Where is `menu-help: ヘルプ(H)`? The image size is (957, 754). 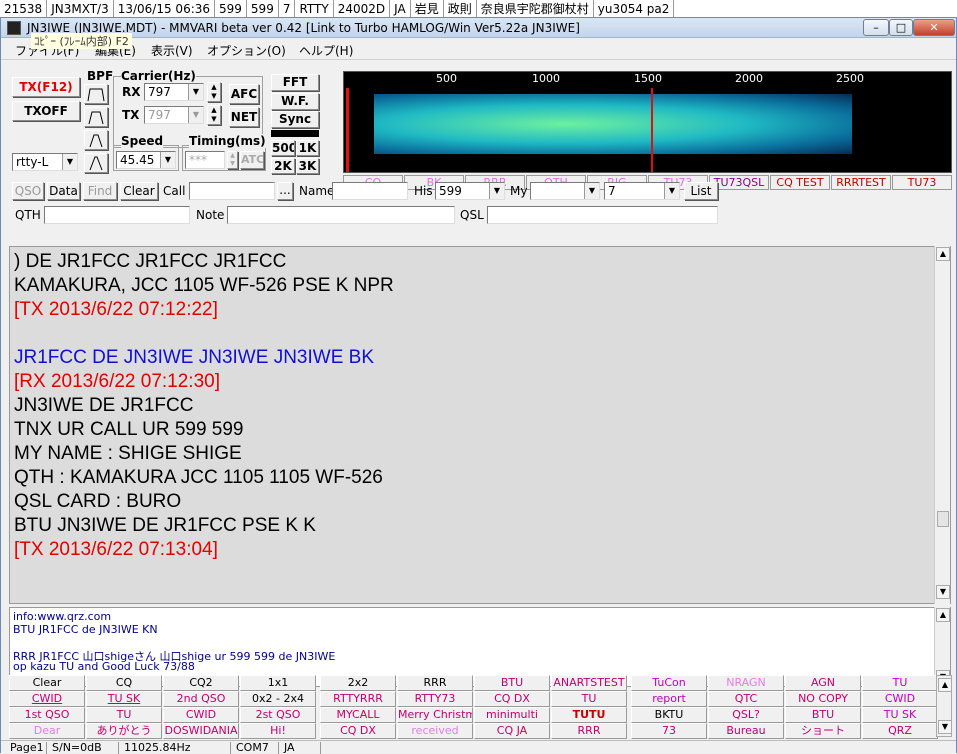
menu-help: ヘルプ(H) is located at coordinates (326, 50).